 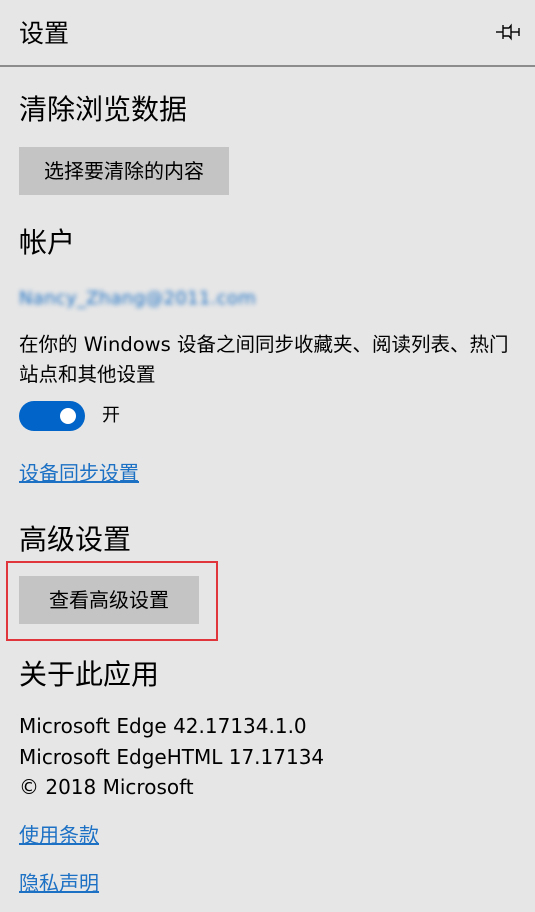 I want to click on toggle-knob, so click(x=68, y=416).